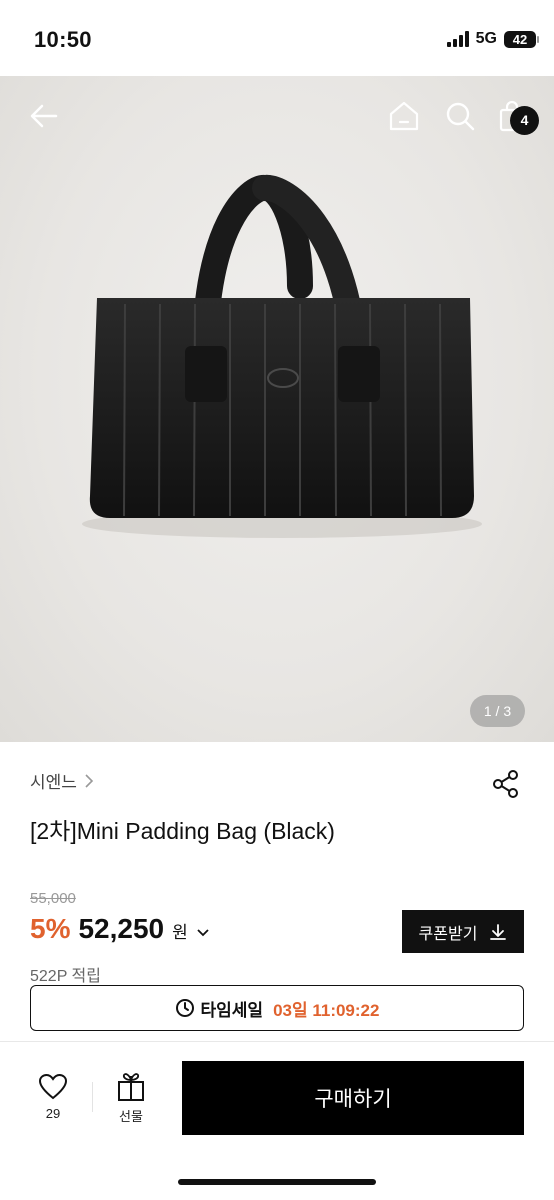  I want to click on signal-icon, so click(457, 39).